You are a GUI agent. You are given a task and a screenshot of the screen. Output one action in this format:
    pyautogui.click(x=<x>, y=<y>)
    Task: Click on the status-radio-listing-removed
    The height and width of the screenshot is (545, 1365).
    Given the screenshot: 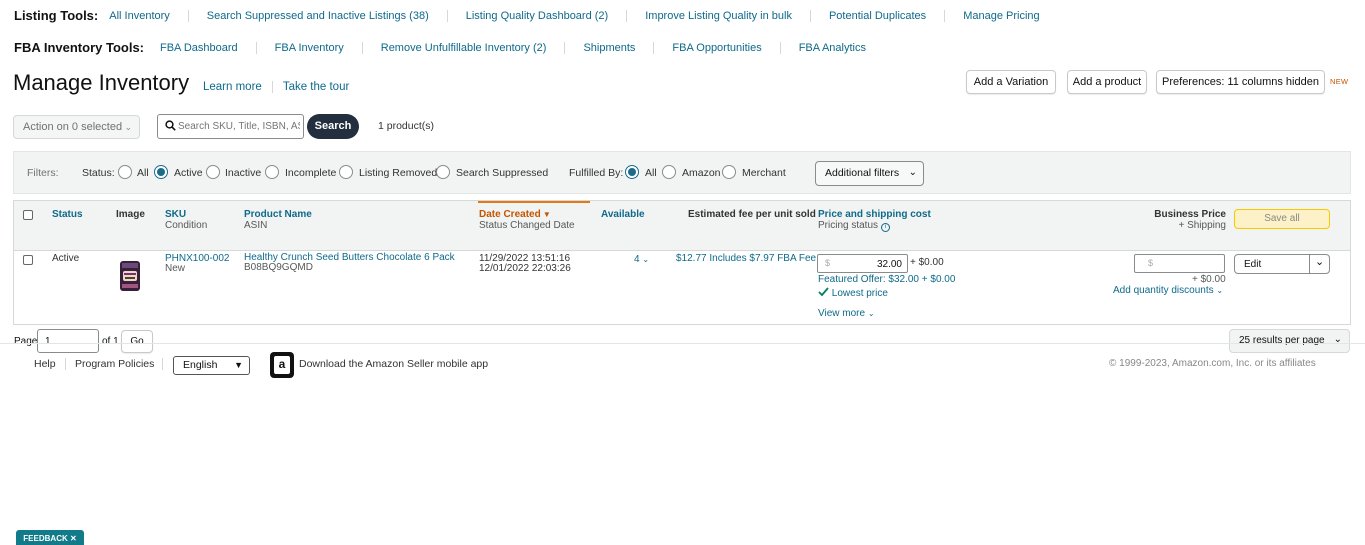 What is the action you would take?
    pyautogui.click(x=346, y=172)
    